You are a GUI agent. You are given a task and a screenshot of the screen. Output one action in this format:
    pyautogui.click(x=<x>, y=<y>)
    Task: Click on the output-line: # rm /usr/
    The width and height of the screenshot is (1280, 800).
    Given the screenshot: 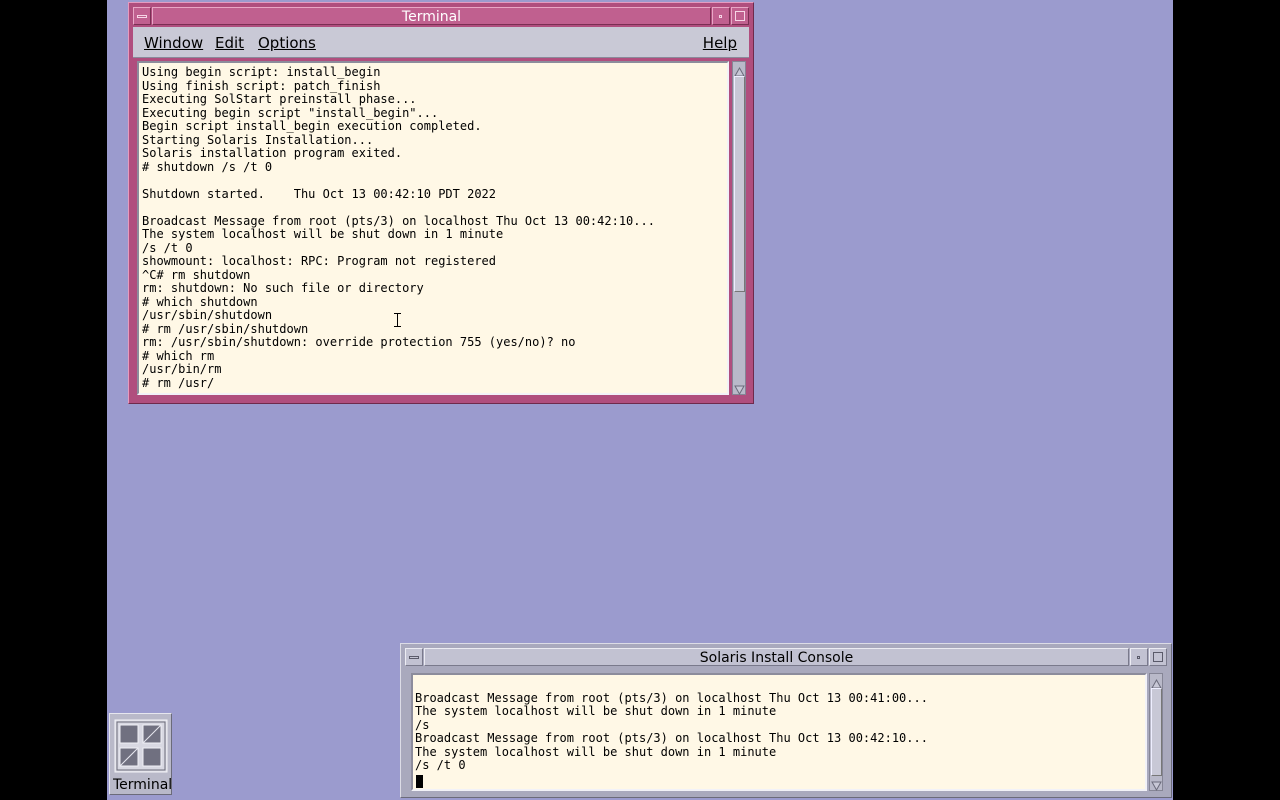 What is the action you would take?
    pyautogui.click(x=178, y=382)
    